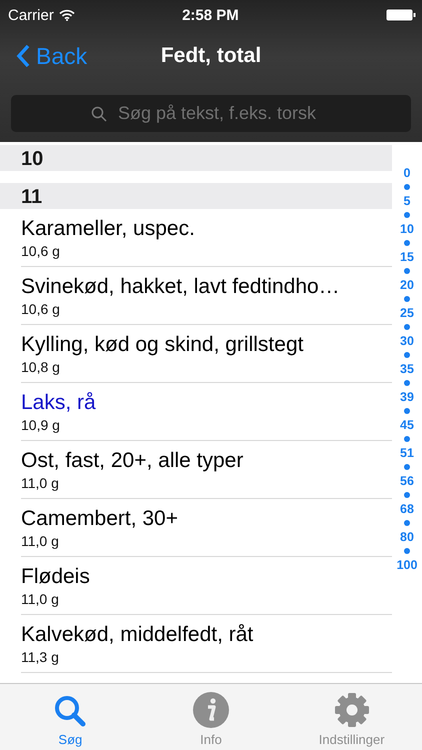  I want to click on food-name: Laks, rå, so click(59, 402).